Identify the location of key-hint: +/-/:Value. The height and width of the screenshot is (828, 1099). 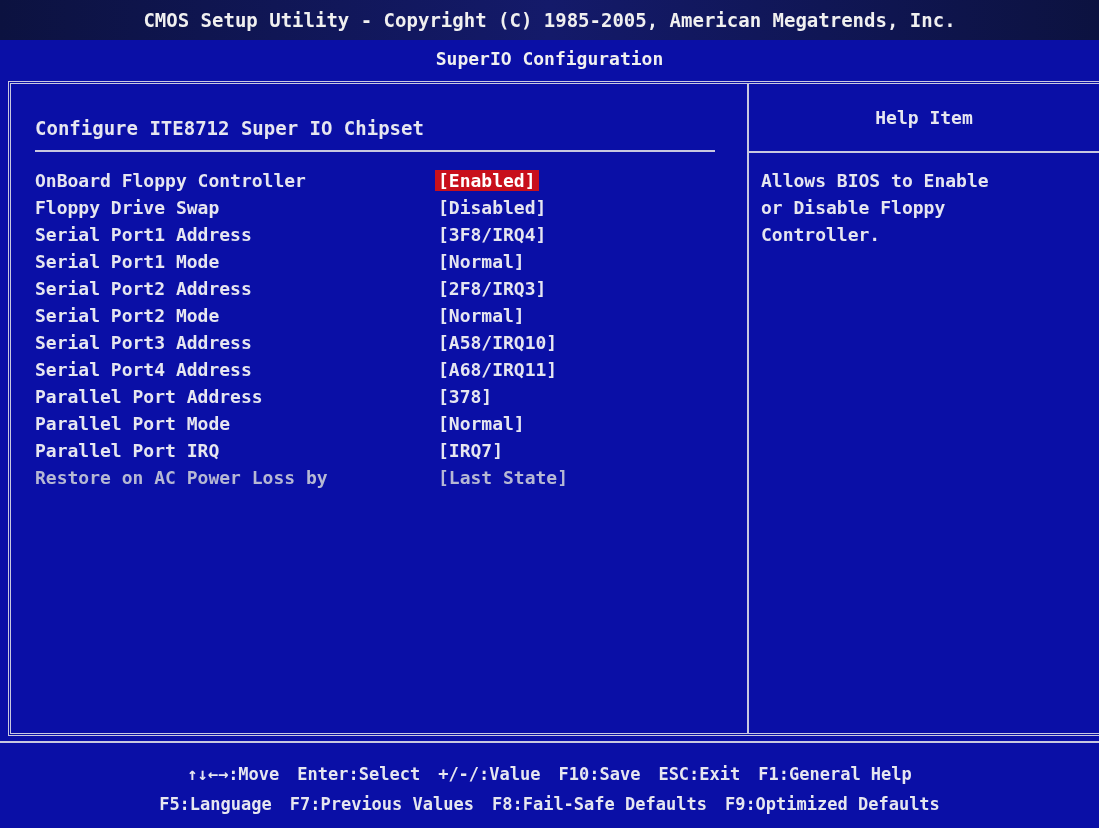
(489, 774).